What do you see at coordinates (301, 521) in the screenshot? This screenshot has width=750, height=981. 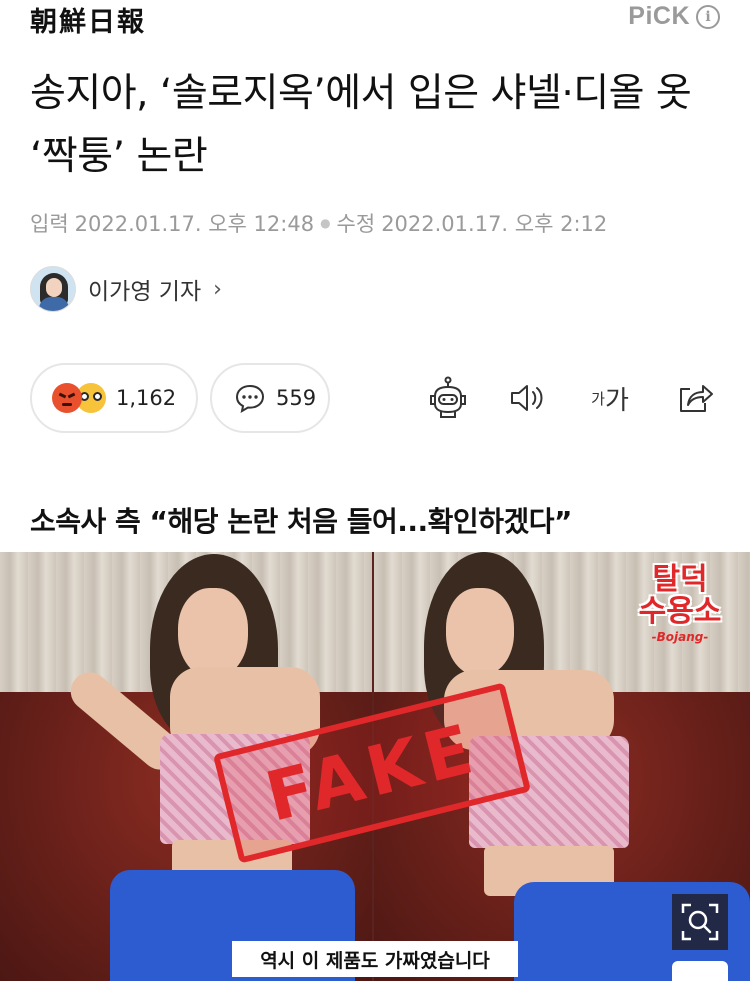 I see `article-subheading: 소속사 측 “해당 논란 처음 들어...확인하겠다”` at bounding box center [301, 521].